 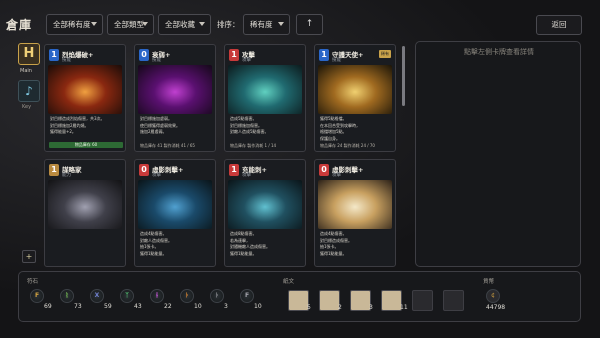 What do you see at coordinates (66, 175) in the screenshot?
I see `card-type: 能力` at bounding box center [66, 175].